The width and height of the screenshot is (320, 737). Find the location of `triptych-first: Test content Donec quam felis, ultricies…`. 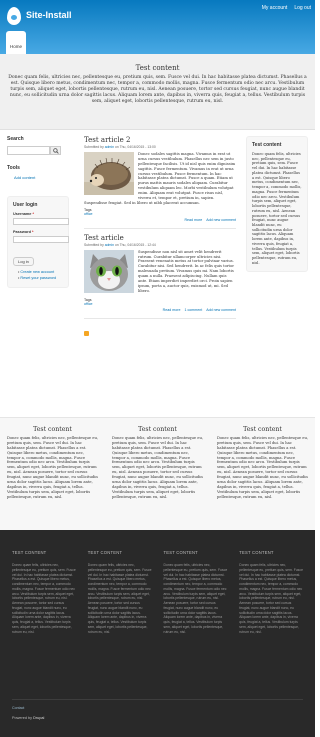

triptych-first: Test content Donec quam felis, ultricies… is located at coordinates (52, 478).